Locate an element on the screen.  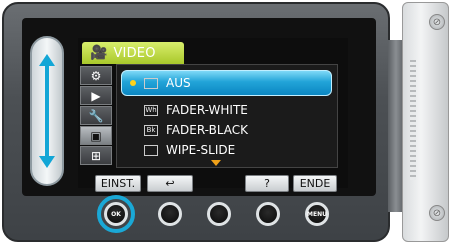
header-tab: 🎥 VIDEO is located at coordinates (133, 53).